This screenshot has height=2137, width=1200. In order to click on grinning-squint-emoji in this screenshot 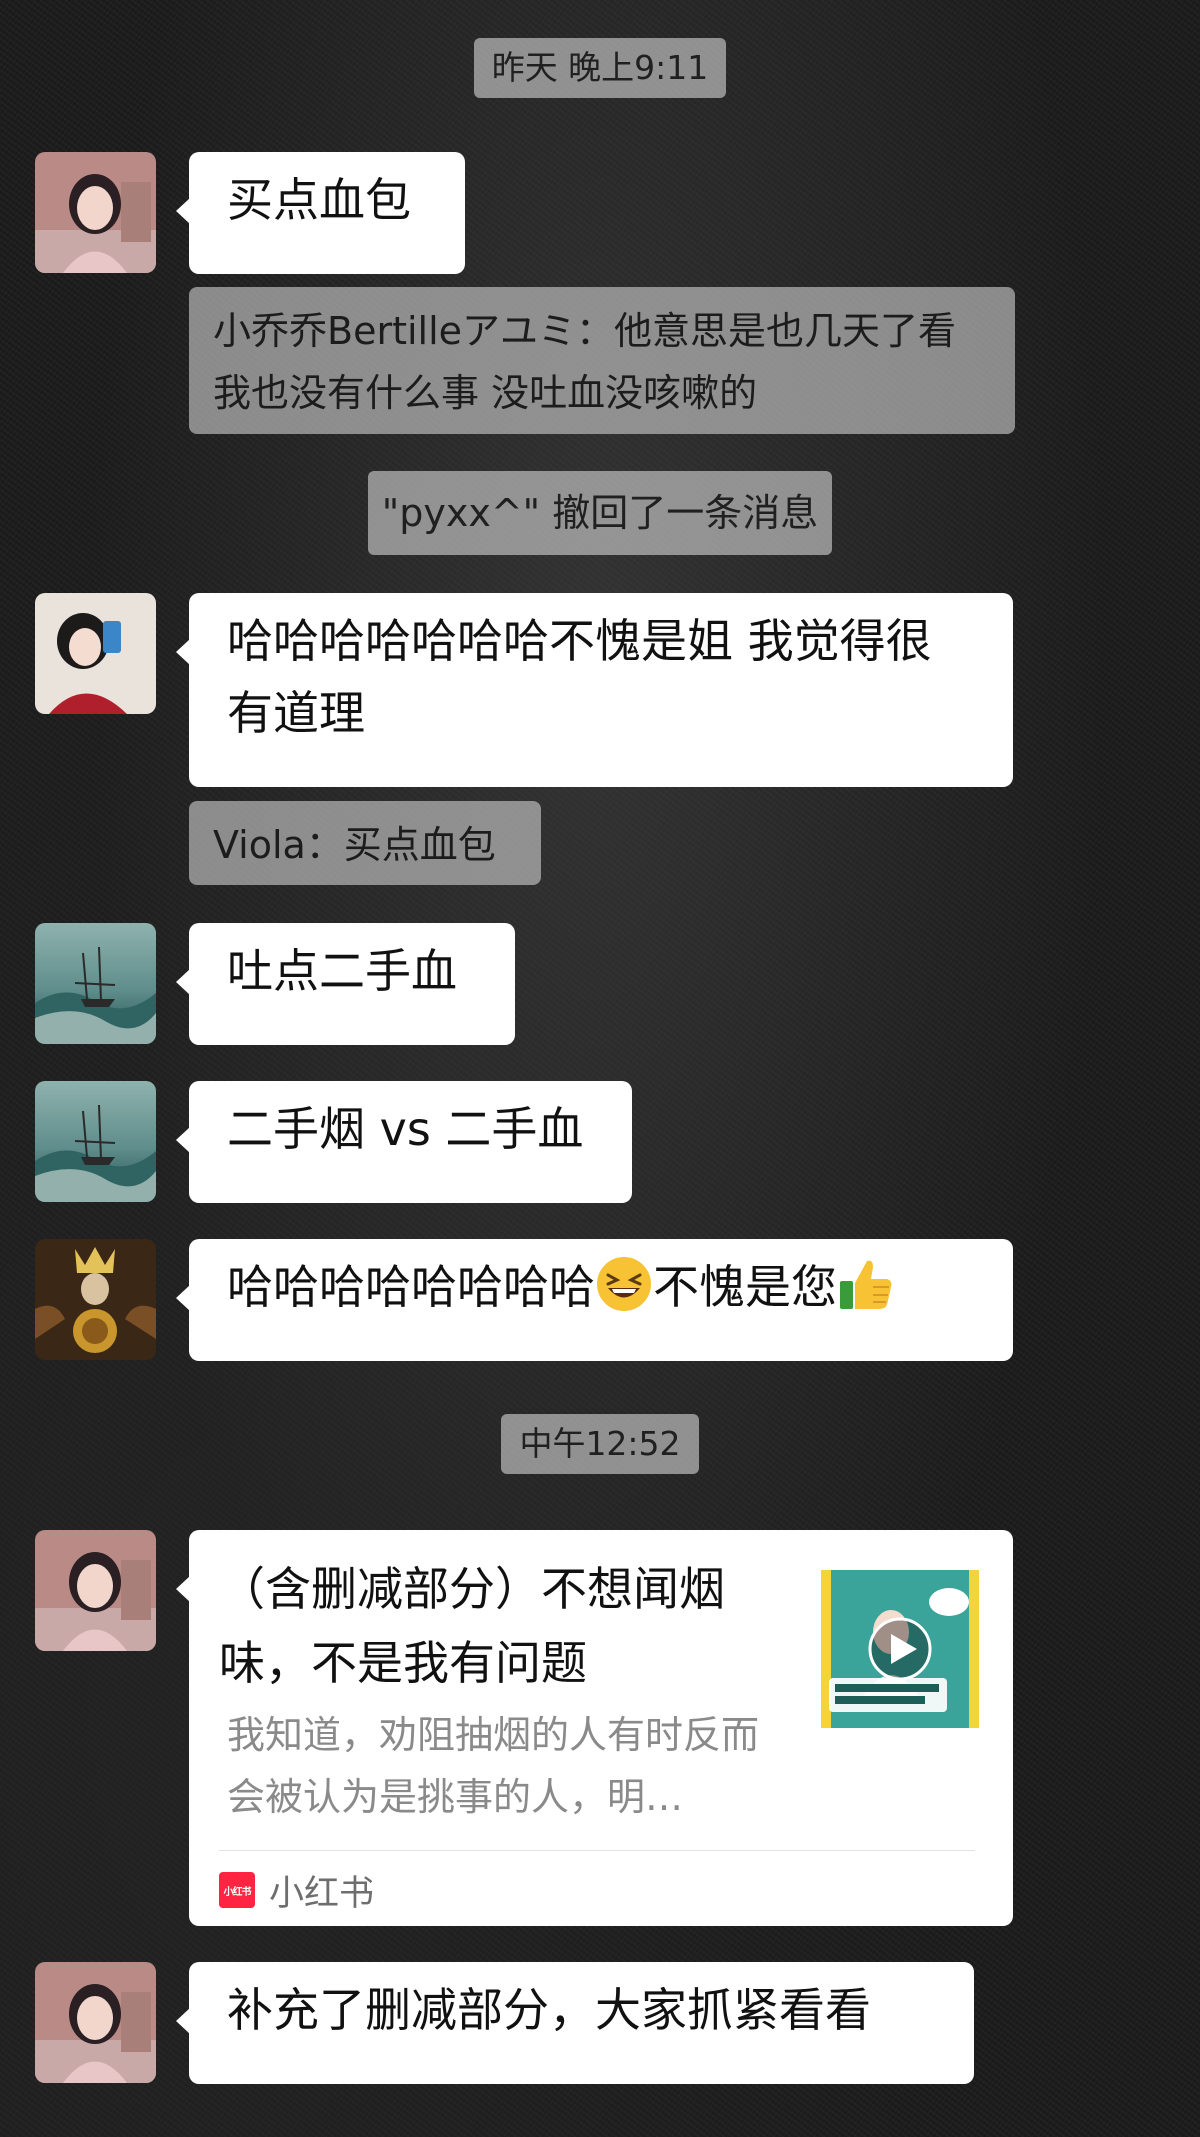, I will do `click(624, 1284)`.